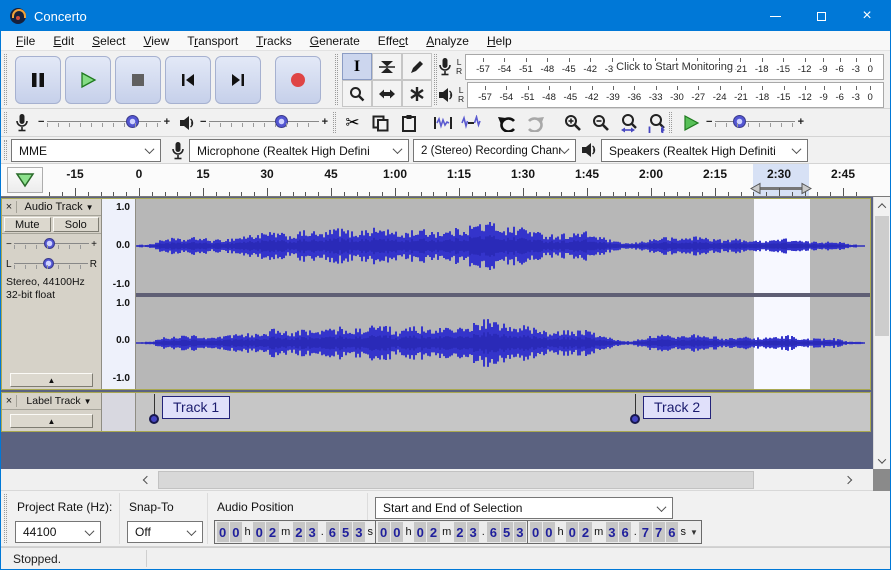  Describe the element at coordinates (387, 66) in the screenshot. I see `envelope-tool-button` at that location.